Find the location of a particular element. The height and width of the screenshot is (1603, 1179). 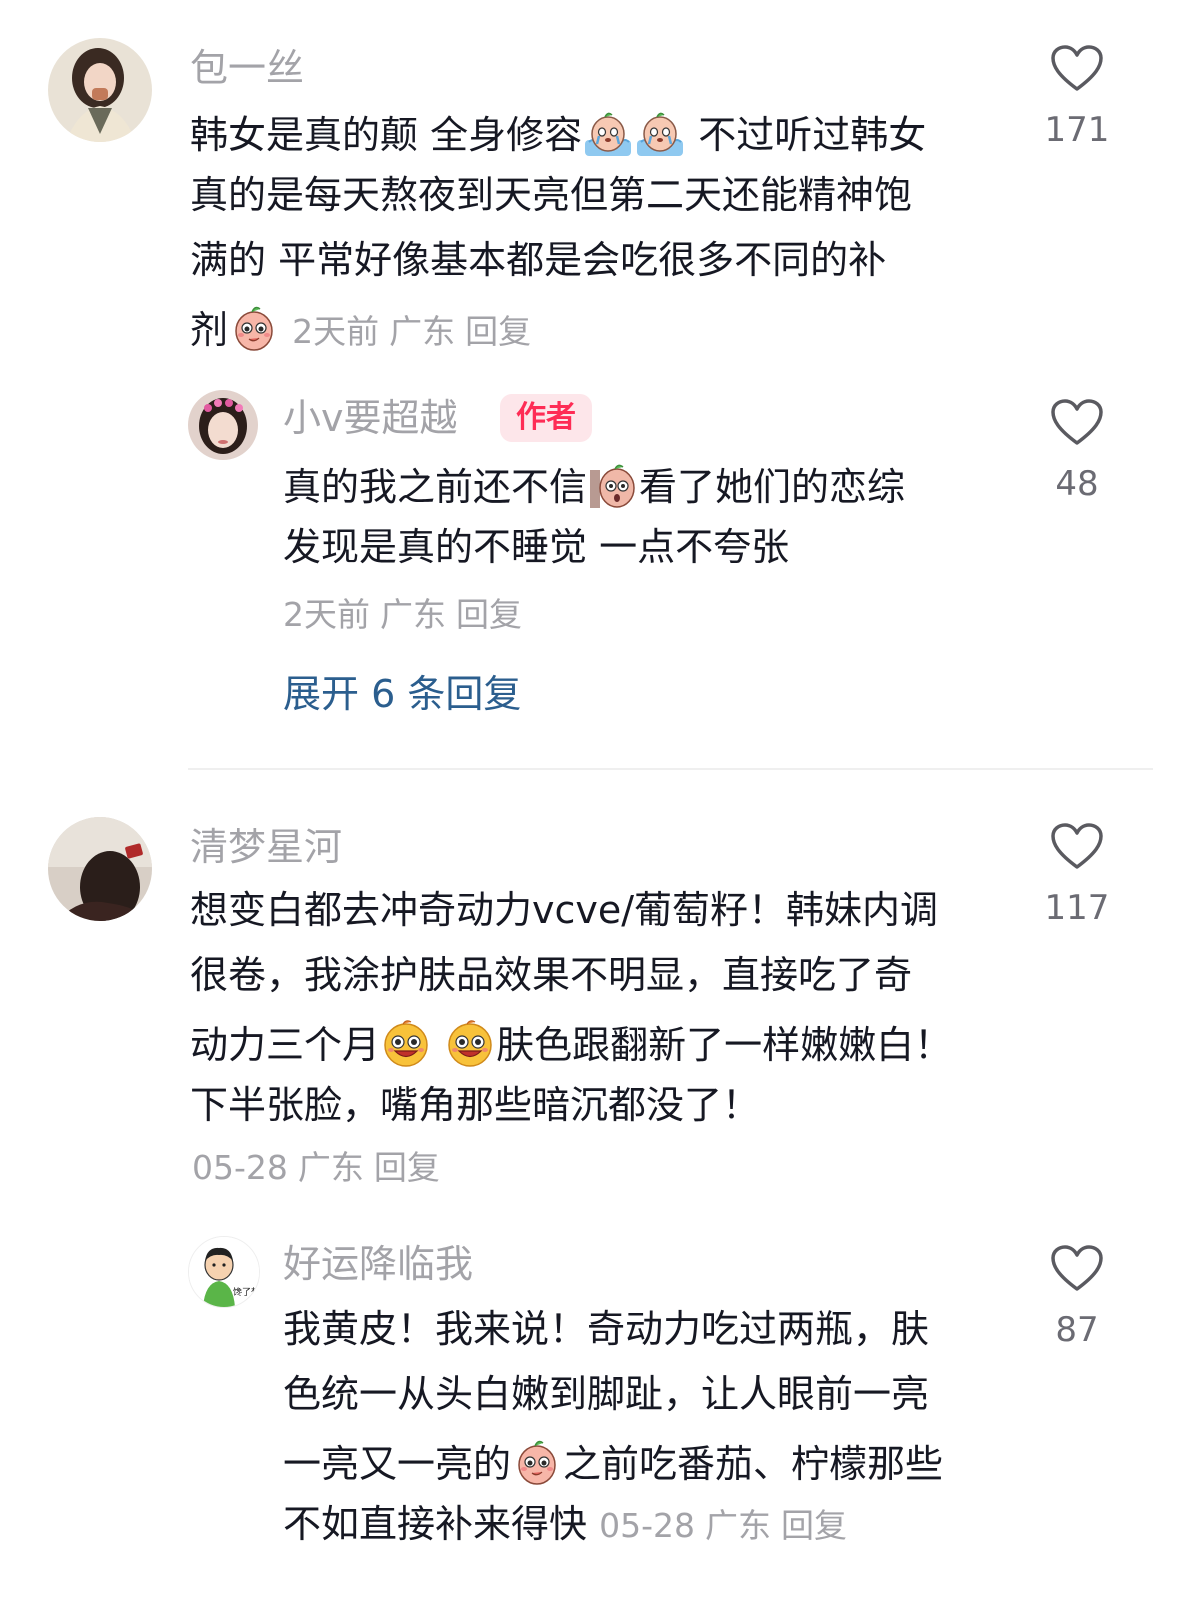

expand-replies-button: 展开 6 条回复 is located at coordinates (402, 694).